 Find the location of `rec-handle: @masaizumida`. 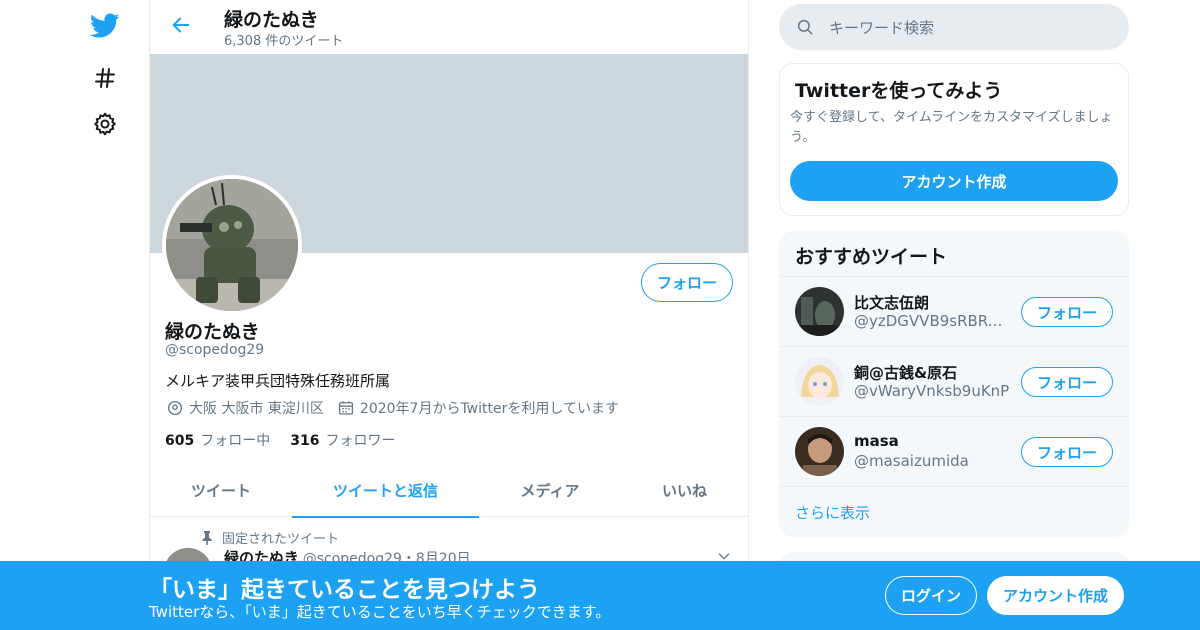

rec-handle: @masaizumida is located at coordinates (911, 461).